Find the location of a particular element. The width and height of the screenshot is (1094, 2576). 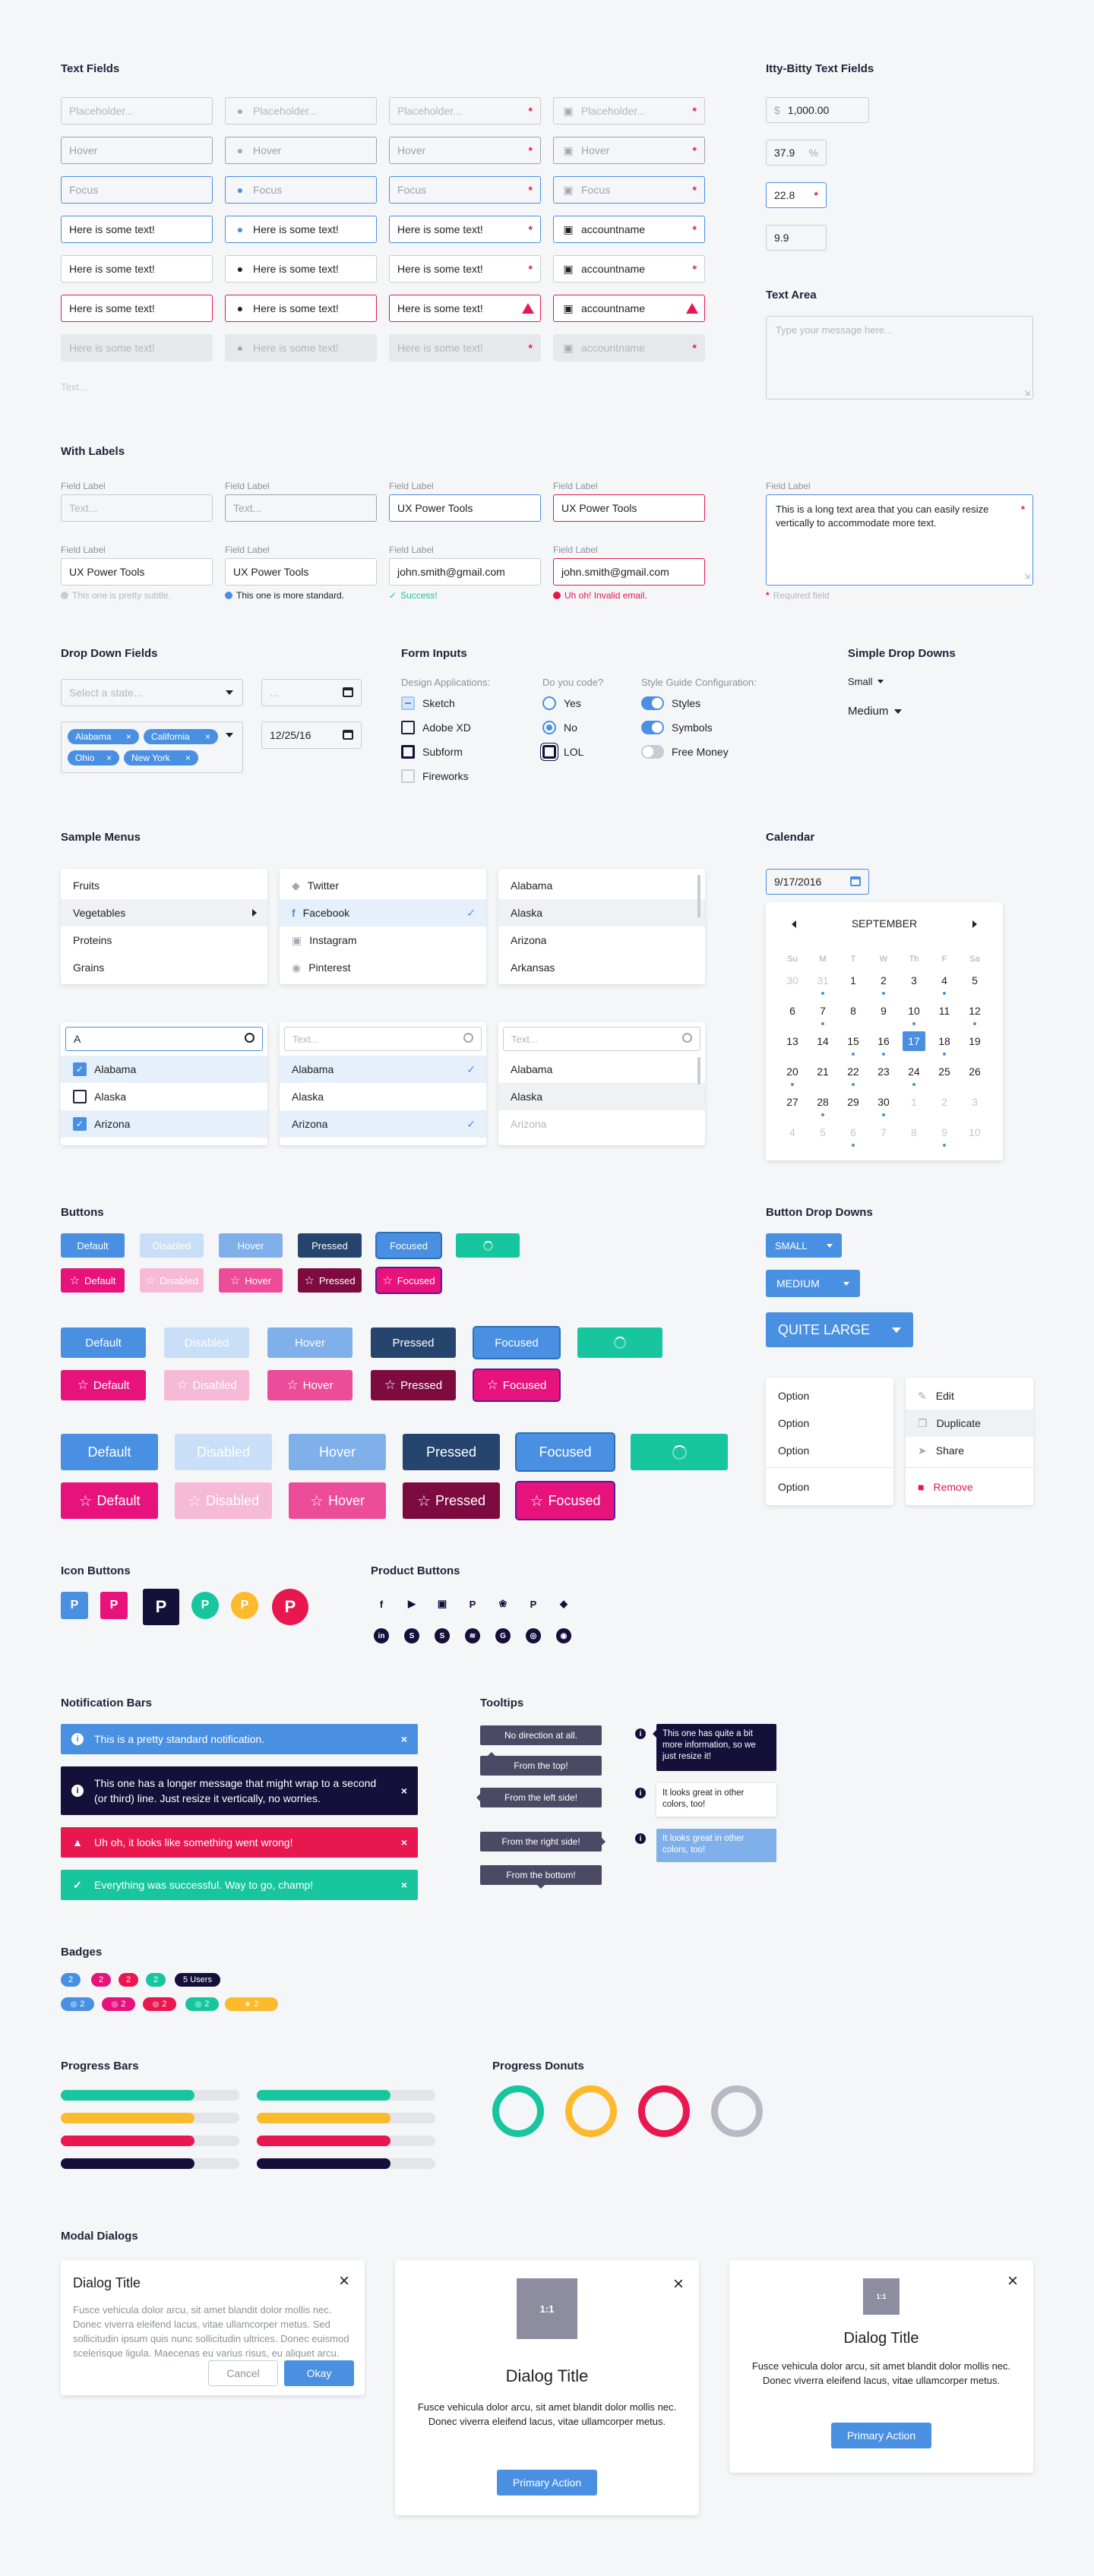

labeled-field-subtle: UX Power Tools is located at coordinates (137, 572).